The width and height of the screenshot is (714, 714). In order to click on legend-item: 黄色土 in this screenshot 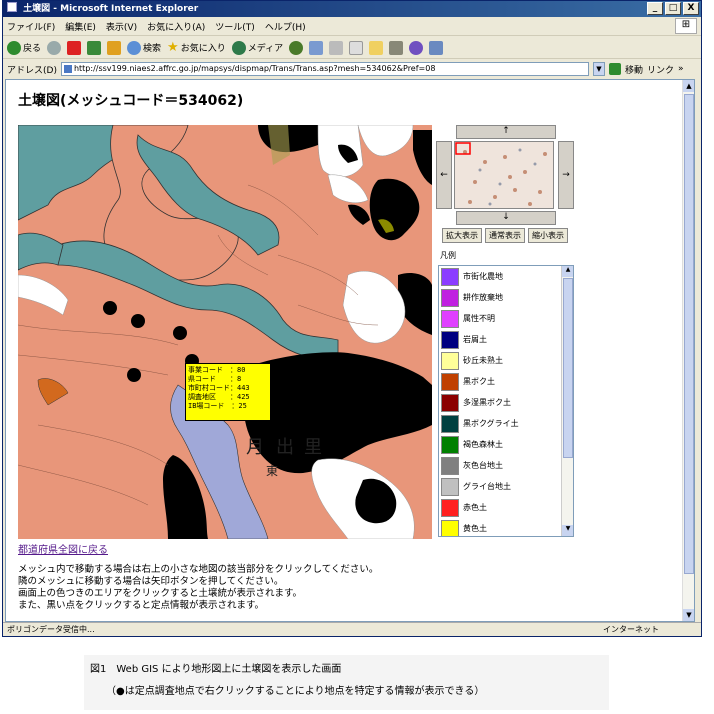, I will do `click(506, 527)`.